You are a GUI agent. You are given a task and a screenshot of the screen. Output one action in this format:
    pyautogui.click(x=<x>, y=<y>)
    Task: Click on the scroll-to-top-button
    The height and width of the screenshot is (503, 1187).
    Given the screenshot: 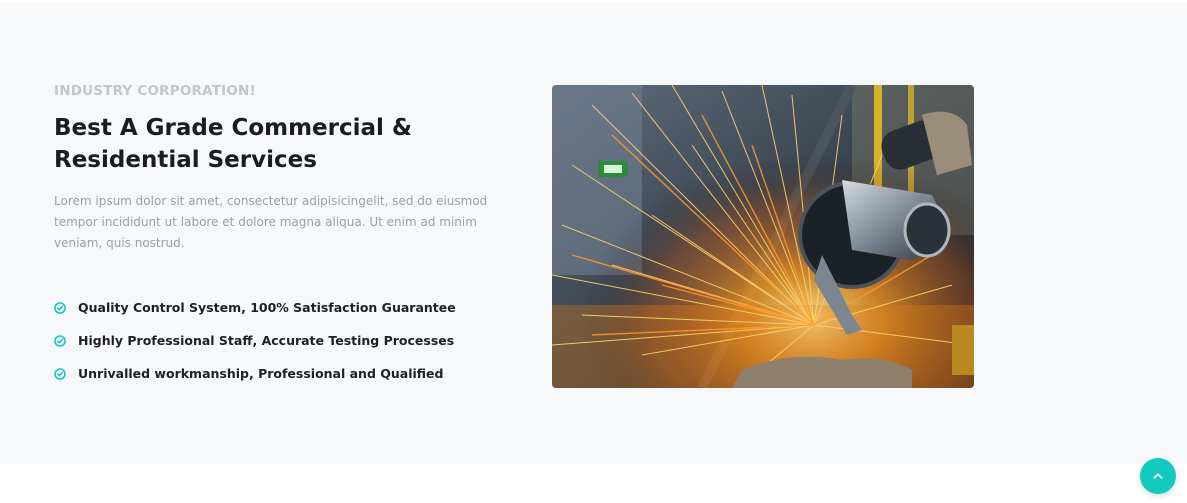 What is the action you would take?
    pyautogui.click(x=1158, y=476)
    